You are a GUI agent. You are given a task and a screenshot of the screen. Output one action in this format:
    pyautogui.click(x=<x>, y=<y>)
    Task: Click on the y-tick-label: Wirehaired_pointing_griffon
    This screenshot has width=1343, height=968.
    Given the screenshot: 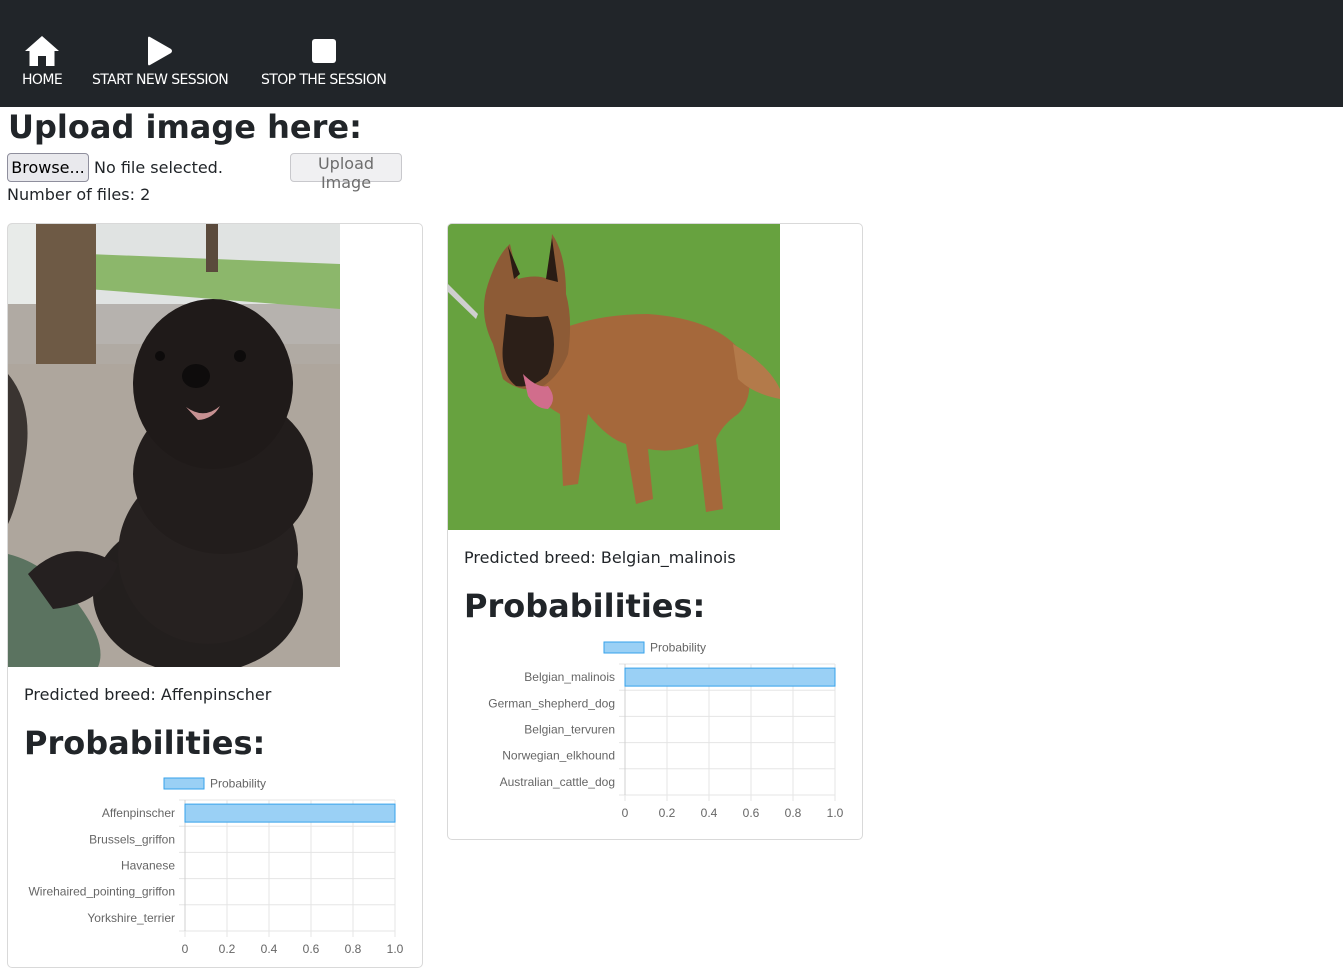 What is the action you would take?
    pyautogui.click(x=101, y=892)
    